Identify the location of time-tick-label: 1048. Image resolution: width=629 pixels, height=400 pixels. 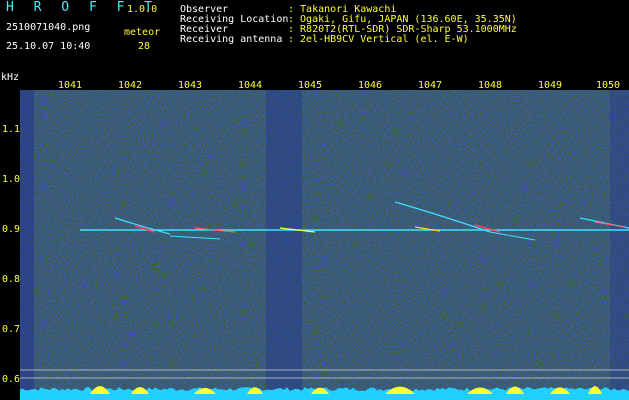
(490, 85).